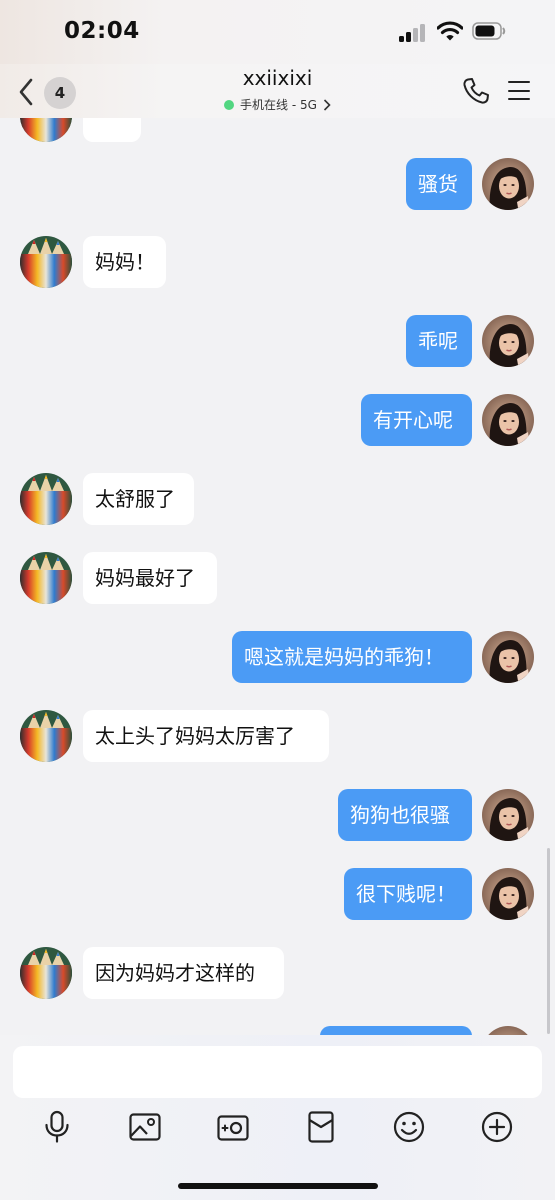 Image resolution: width=555 pixels, height=1200 pixels. What do you see at coordinates (548, 941) in the screenshot?
I see `scrollbar` at bounding box center [548, 941].